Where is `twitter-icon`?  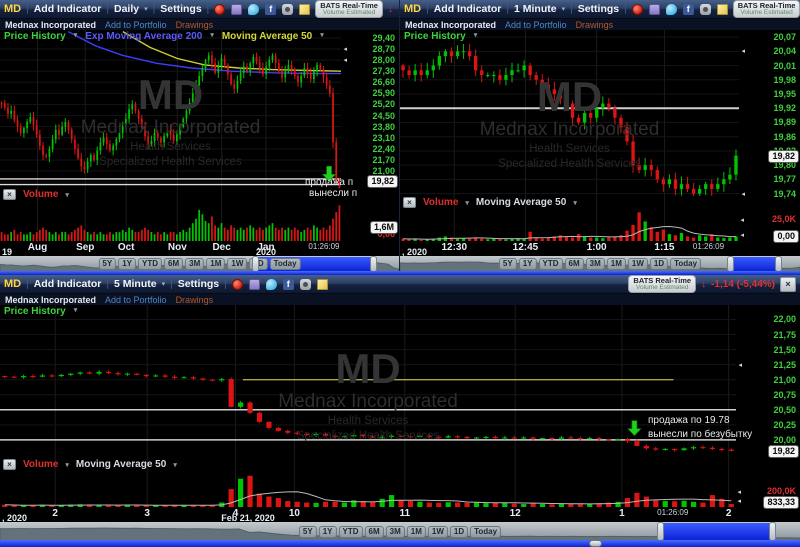
twitter-icon is located at coordinates (671, 9).